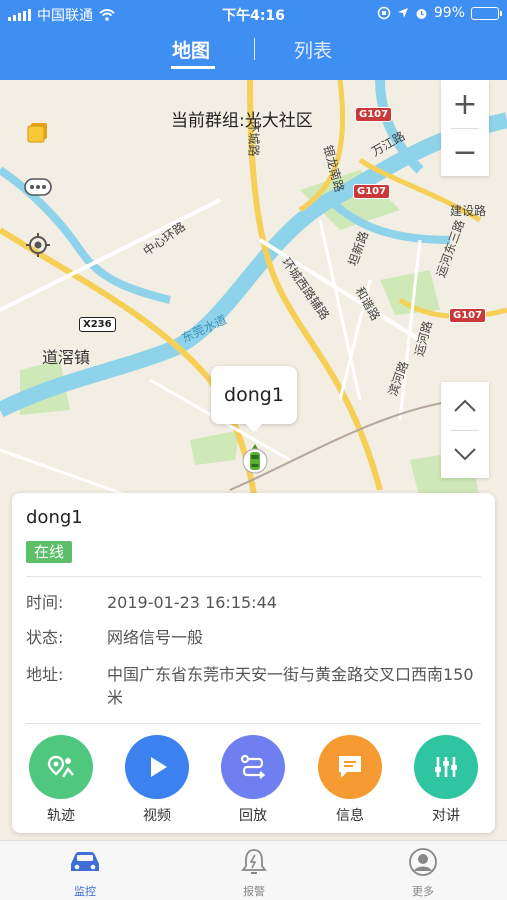  What do you see at coordinates (192, 602) in the screenshot?
I see `time-value: 2019-01-23 16:15:44` at bounding box center [192, 602].